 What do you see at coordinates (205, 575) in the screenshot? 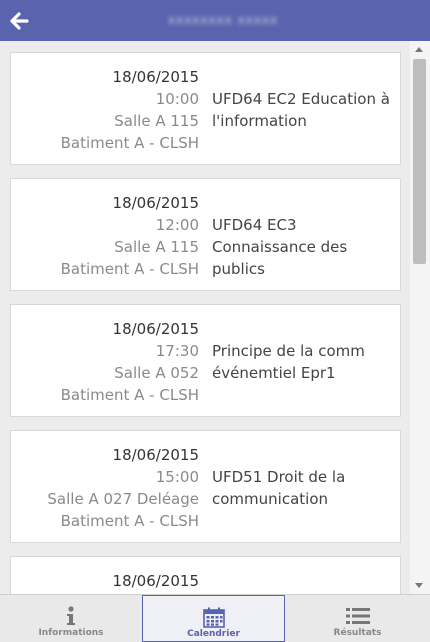
I see `session-card: 18/06/2015` at bounding box center [205, 575].